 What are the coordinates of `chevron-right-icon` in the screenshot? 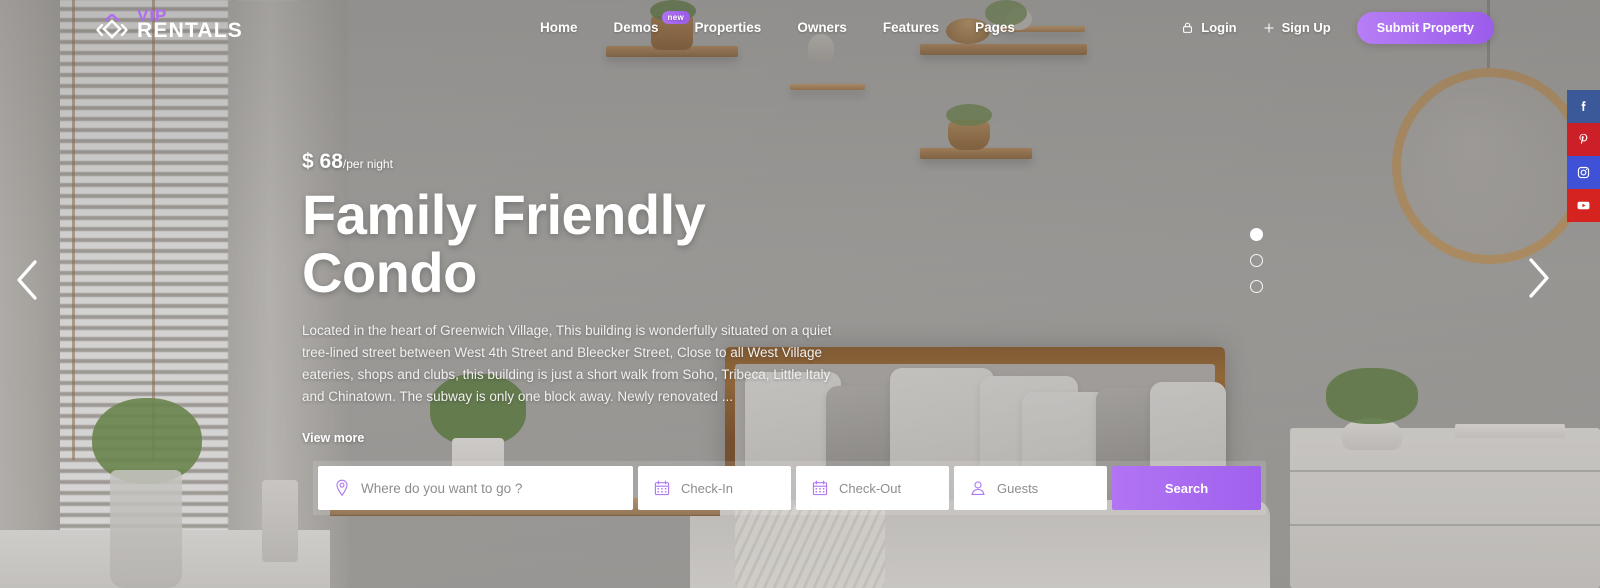 It's located at (1538, 278).